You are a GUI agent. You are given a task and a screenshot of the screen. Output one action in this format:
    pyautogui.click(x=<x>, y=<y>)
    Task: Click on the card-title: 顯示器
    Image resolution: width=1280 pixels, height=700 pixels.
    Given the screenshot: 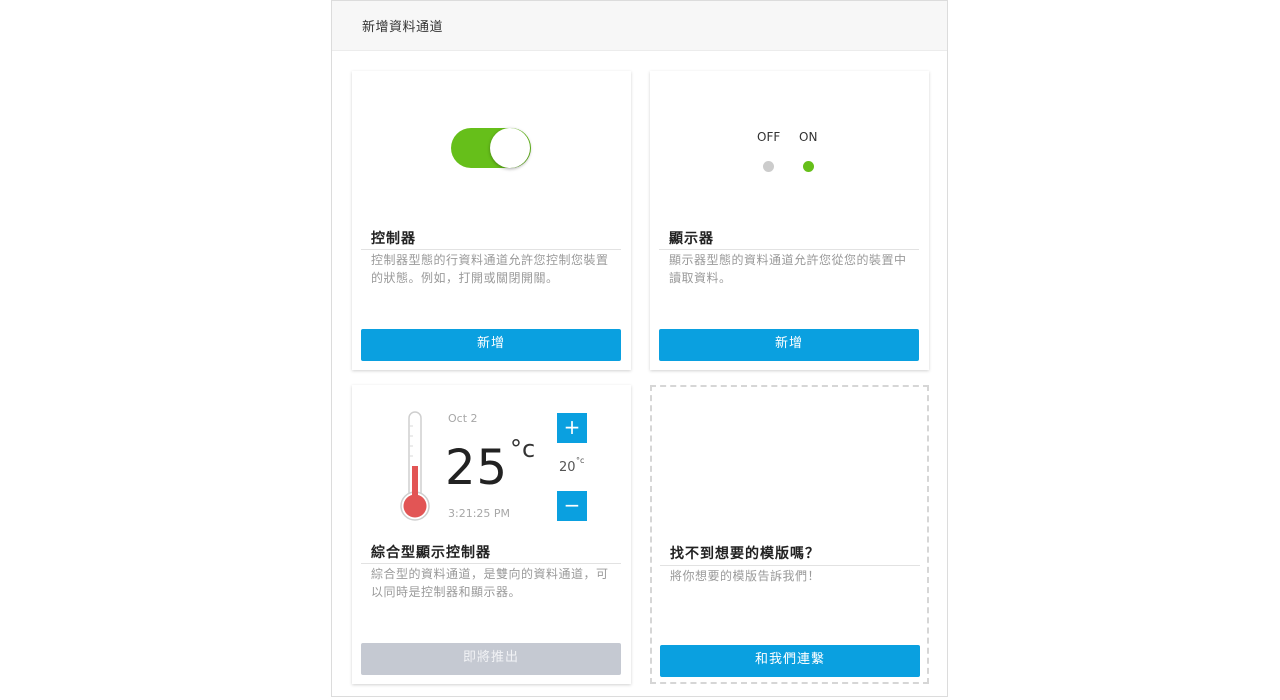 What is the action you would take?
    pyautogui.click(x=691, y=239)
    